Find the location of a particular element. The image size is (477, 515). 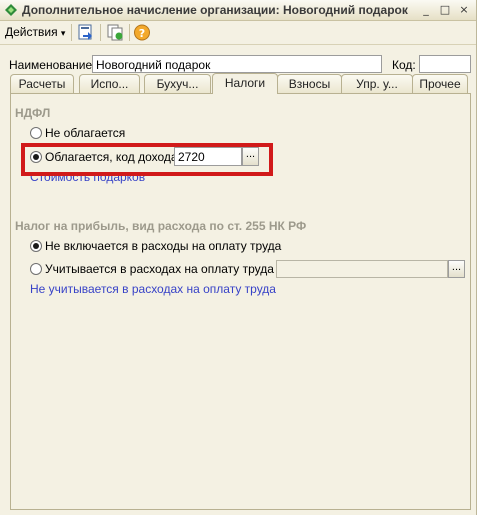

actions-menu: Действия ▾ is located at coordinates (35, 32).